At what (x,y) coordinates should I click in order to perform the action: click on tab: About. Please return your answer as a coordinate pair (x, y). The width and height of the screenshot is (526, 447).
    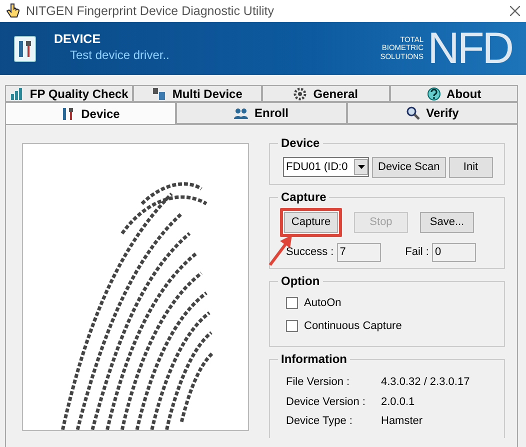
    Looking at the image, I should click on (454, 93).